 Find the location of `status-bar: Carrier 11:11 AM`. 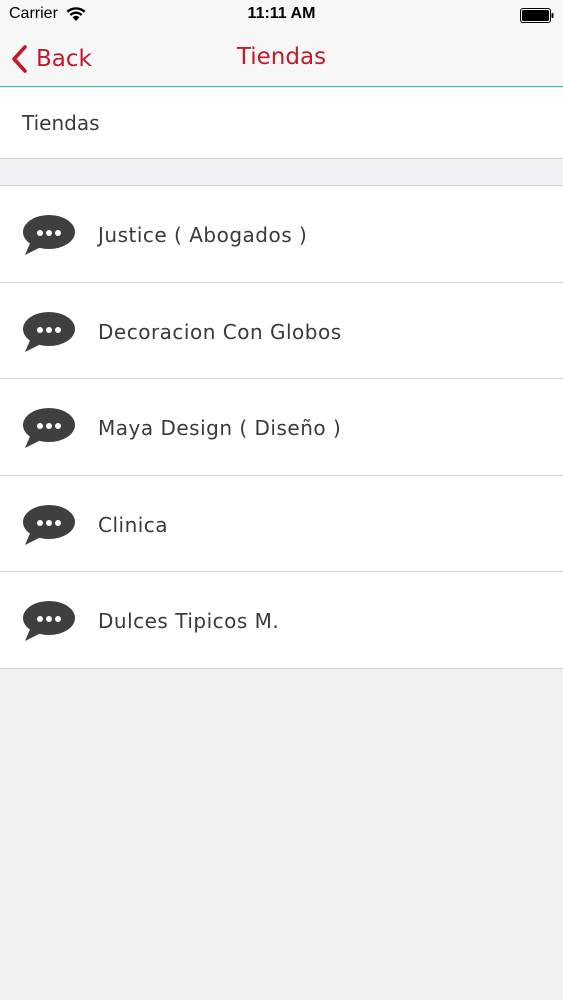

status-bar: Carrier 11:11 AM is located at coordinates (281, 15).